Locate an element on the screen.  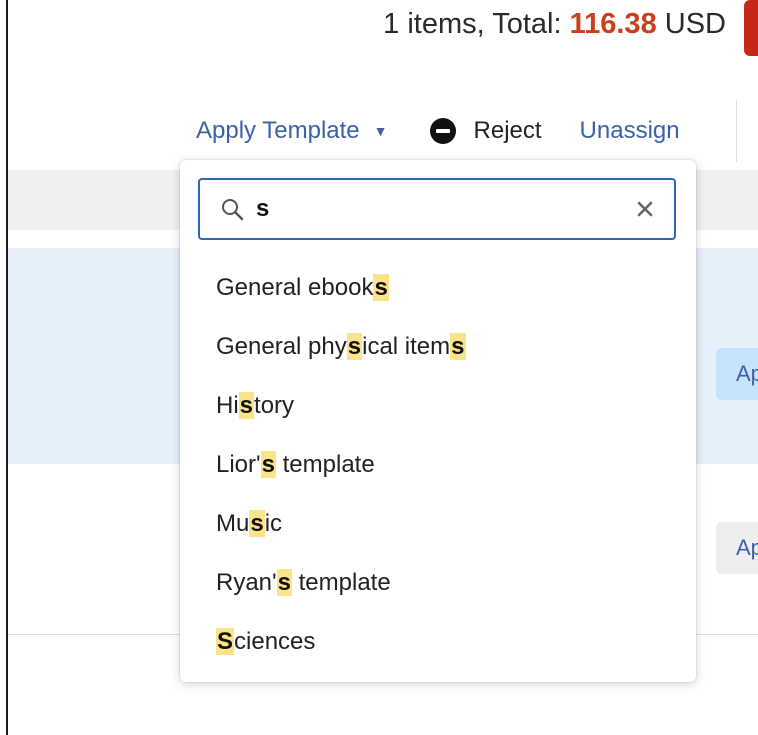
template-search-input is located at coordinates (446, 209).